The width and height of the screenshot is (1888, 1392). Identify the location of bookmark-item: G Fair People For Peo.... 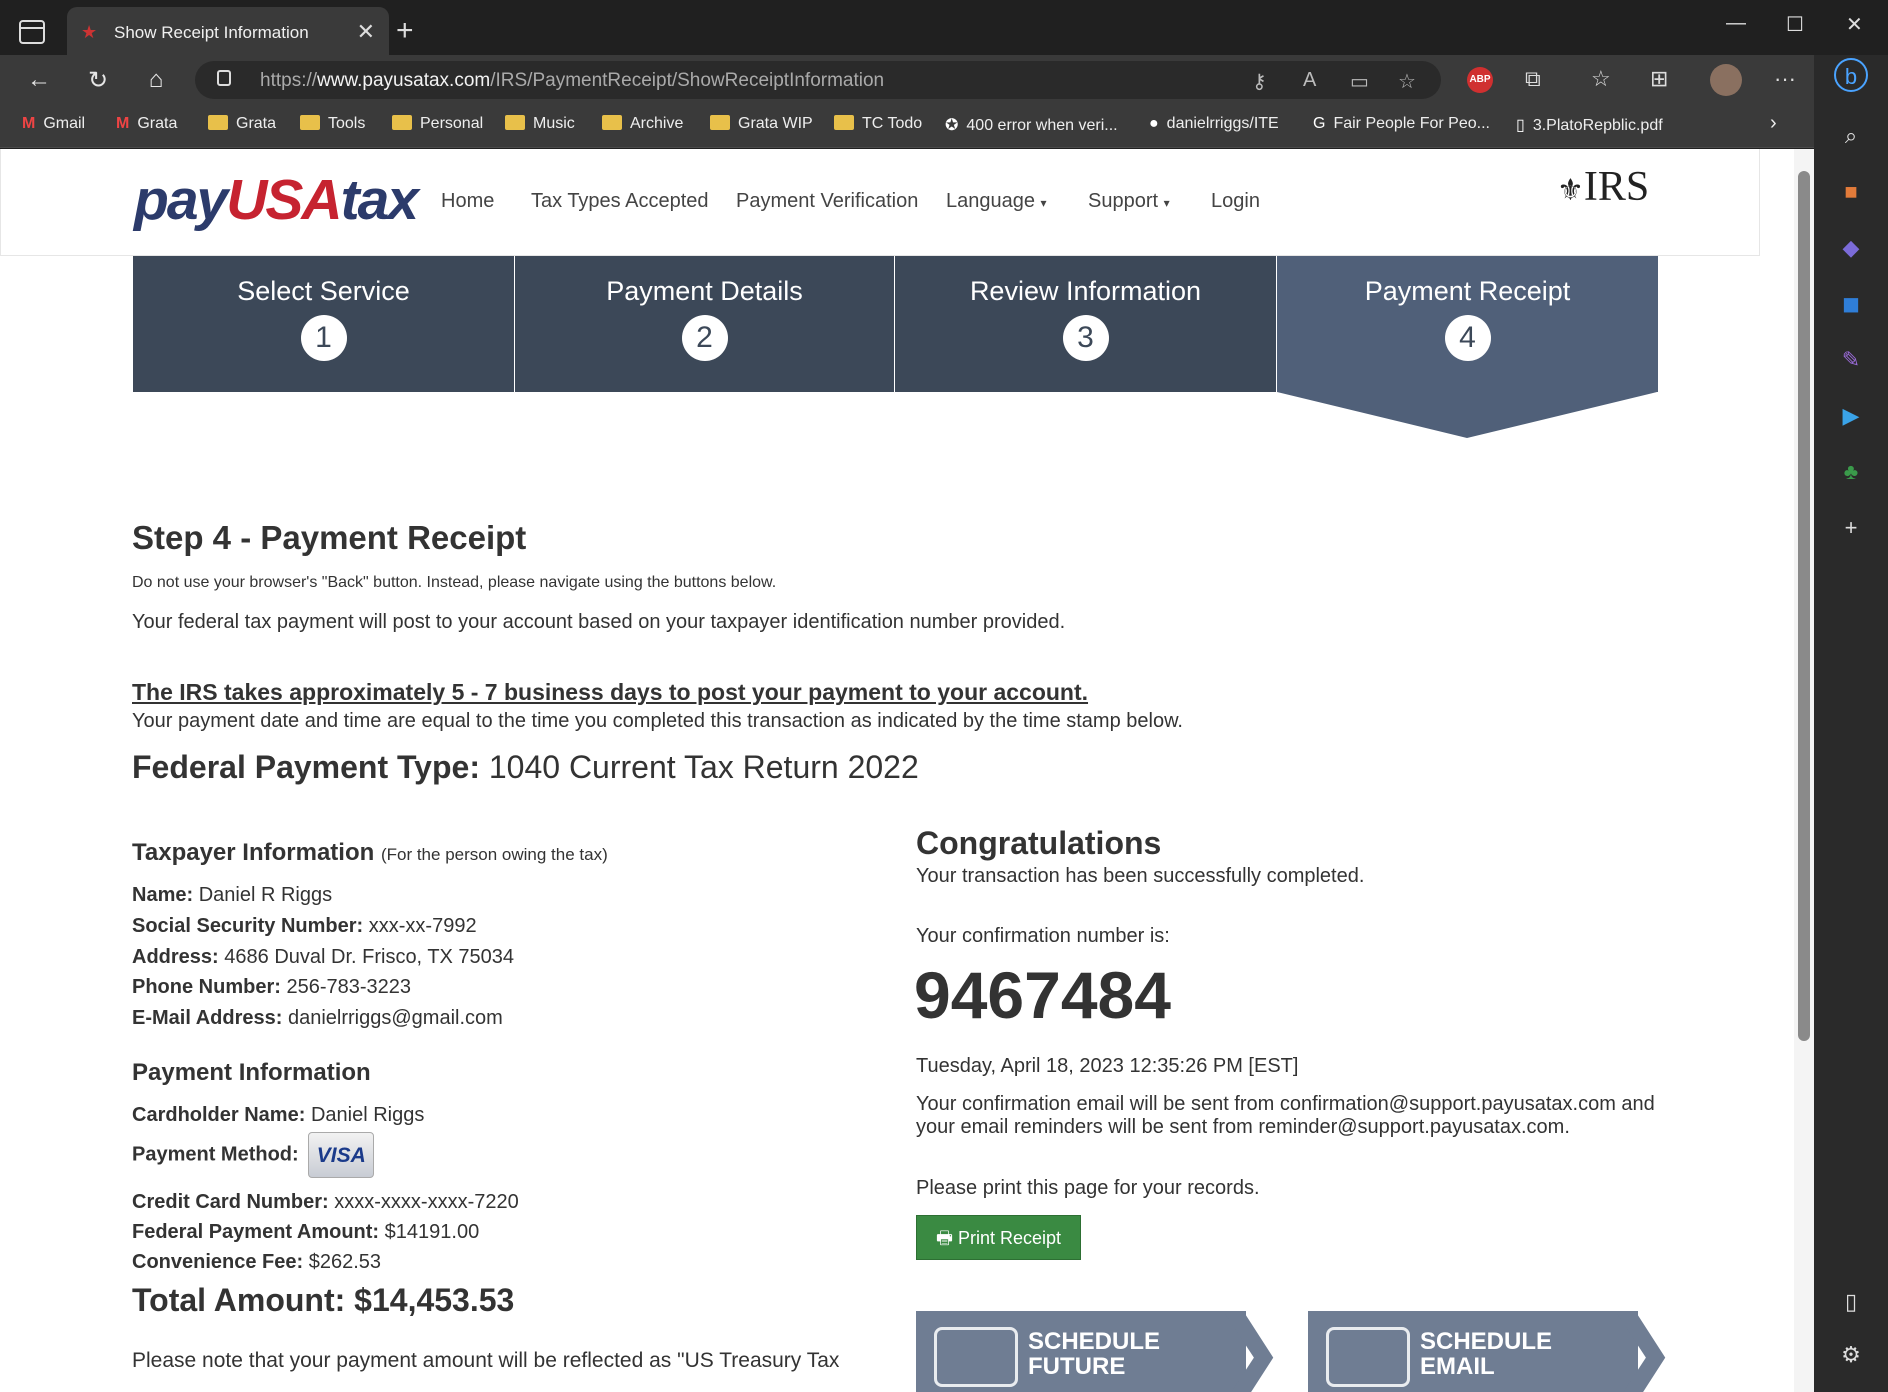
(1401, 124).